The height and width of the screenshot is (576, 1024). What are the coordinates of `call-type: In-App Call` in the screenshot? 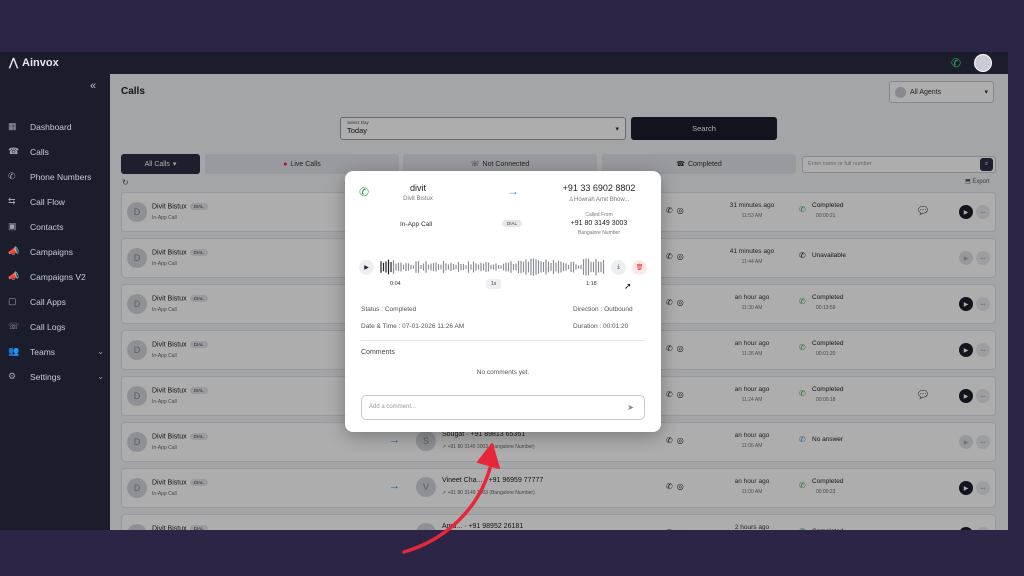 It's located at (416, 224).